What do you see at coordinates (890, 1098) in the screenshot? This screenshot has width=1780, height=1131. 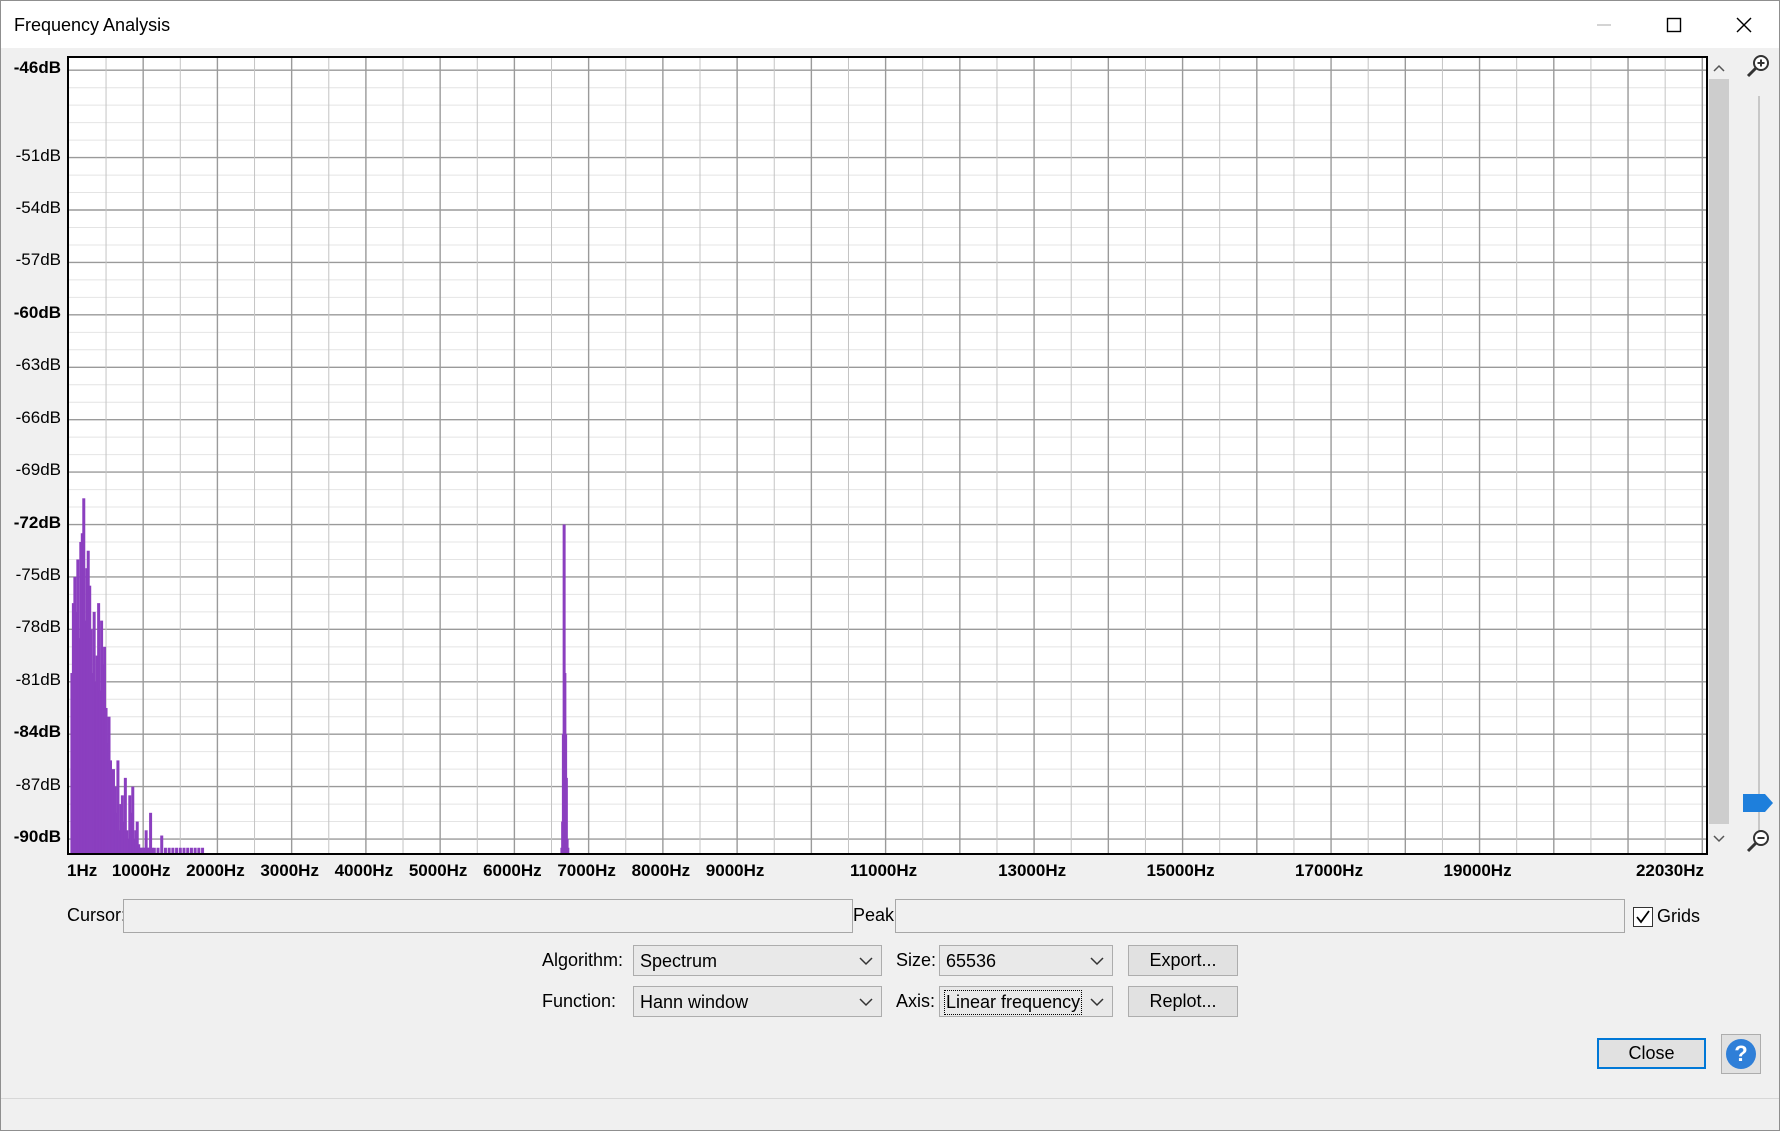 I see `status-bar-divider` at bounding box center [890, 1098].